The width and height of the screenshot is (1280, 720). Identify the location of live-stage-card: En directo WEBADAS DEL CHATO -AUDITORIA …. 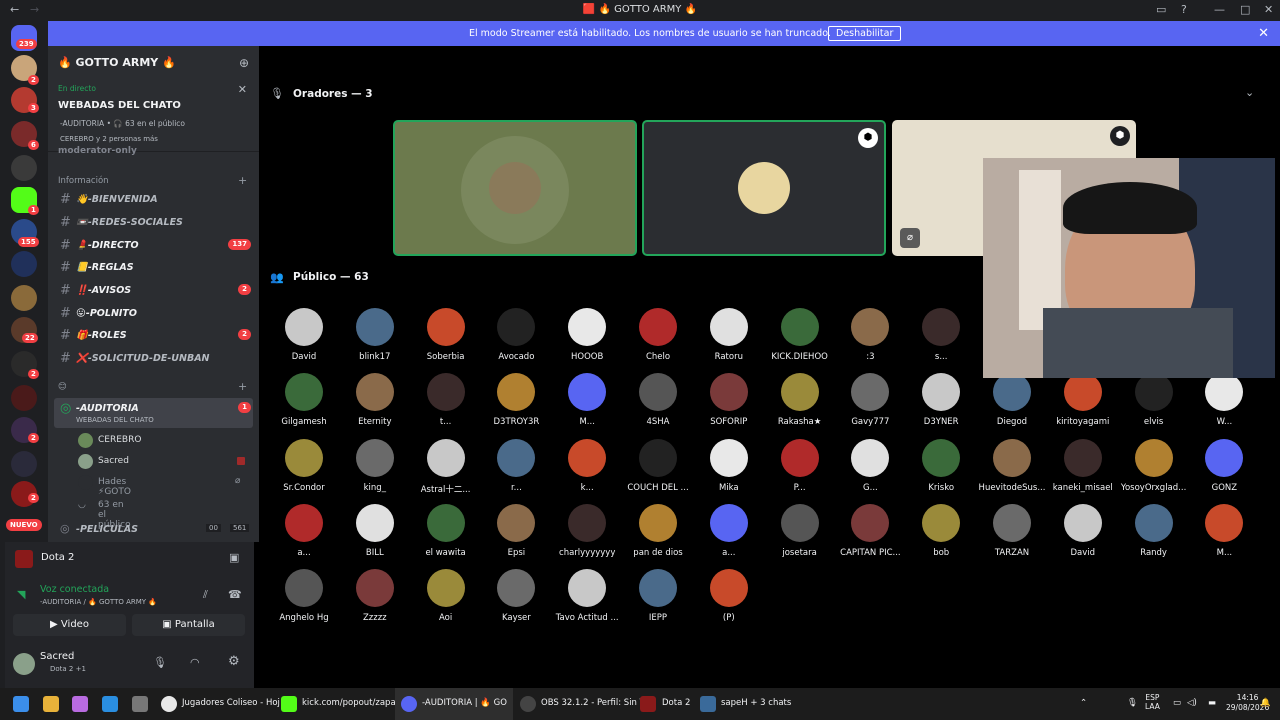
(153, 114).